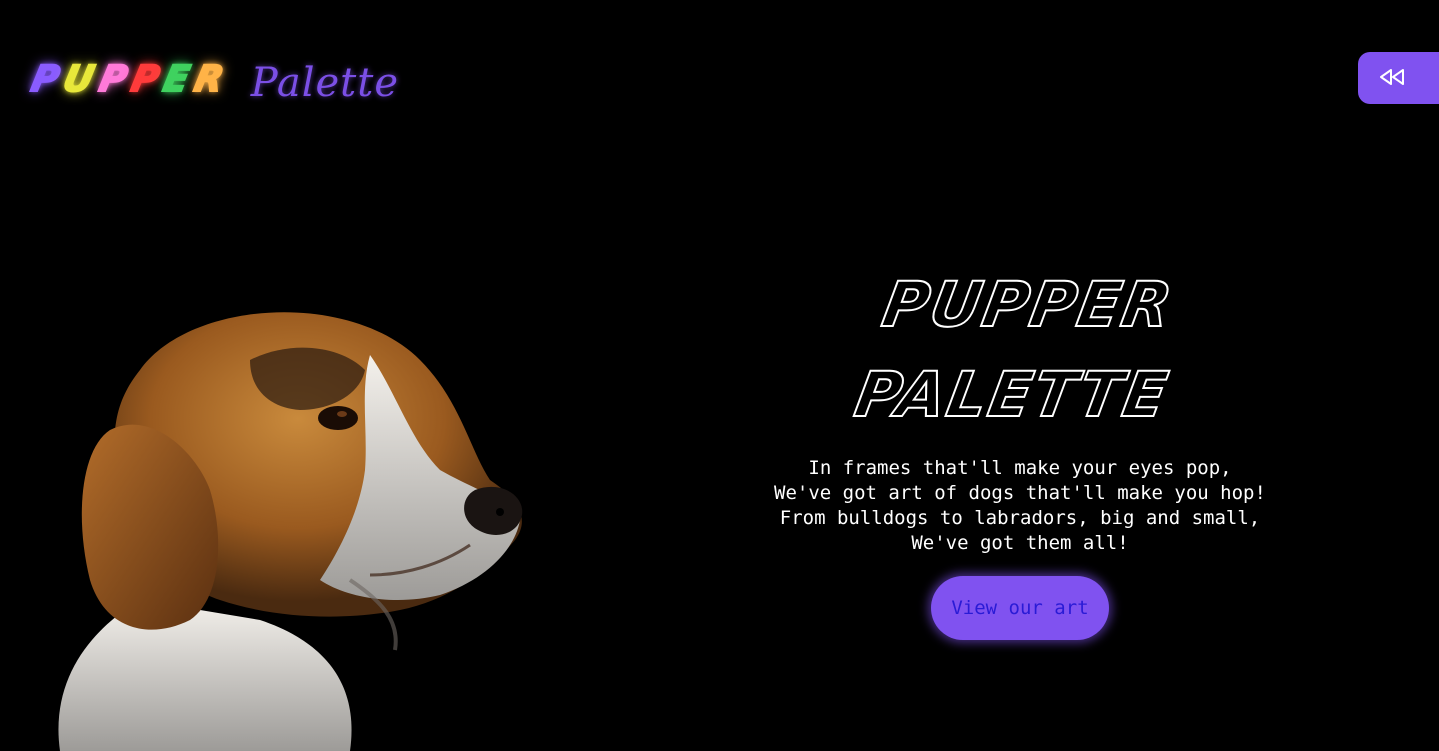 The width and height of the screenshot is (1439, 751). Describe the element at coordinates (1020, 350) in the screenshot. I see `hero-title: Pupper Palette` at that location.